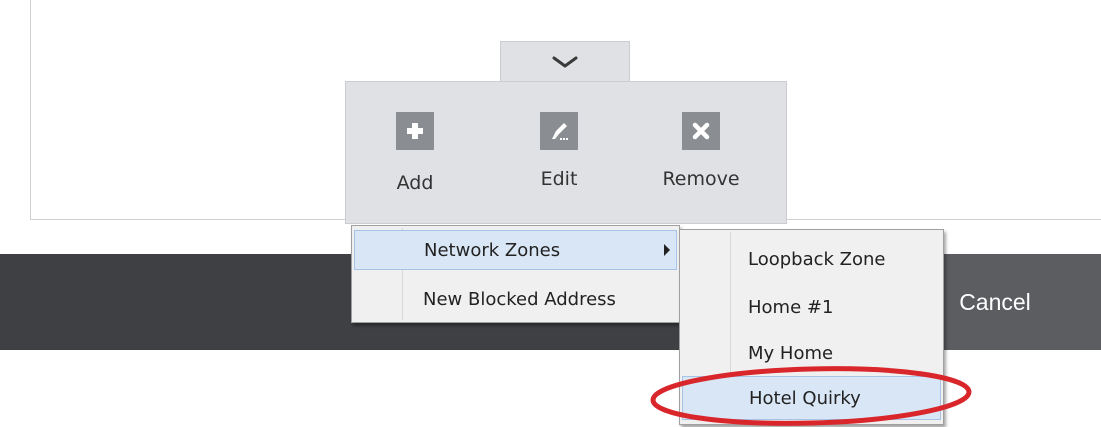  I want to click on menu-item-label: New Blocked Address, so click(519, 299).